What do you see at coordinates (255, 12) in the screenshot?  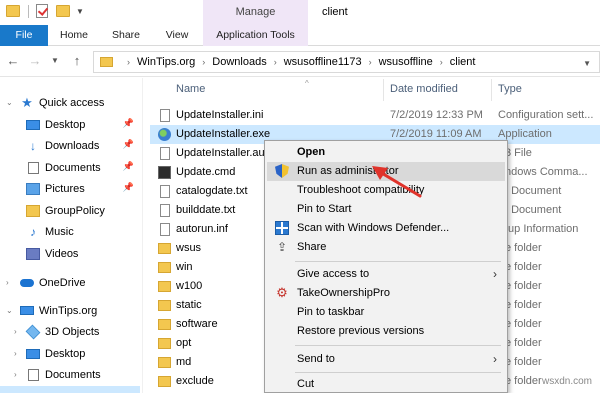 I see `manage-tab-header: Manage` at bounding box center [255, 12].